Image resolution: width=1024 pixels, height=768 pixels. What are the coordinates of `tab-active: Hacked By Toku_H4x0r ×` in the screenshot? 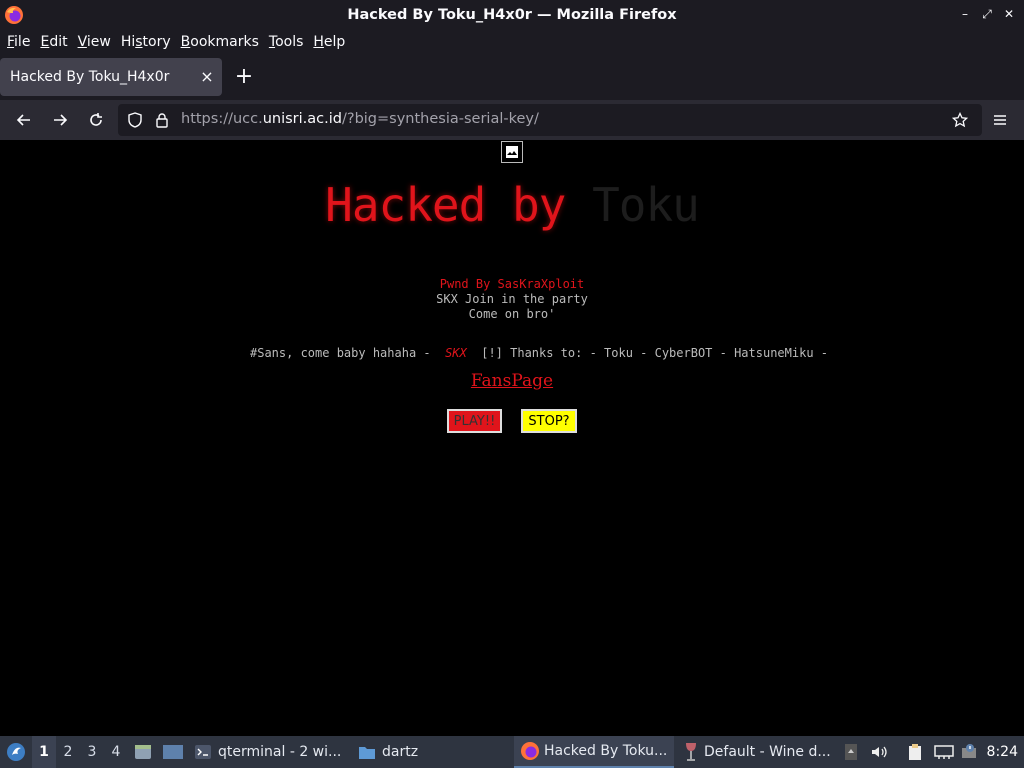 It's located at (111, 77).